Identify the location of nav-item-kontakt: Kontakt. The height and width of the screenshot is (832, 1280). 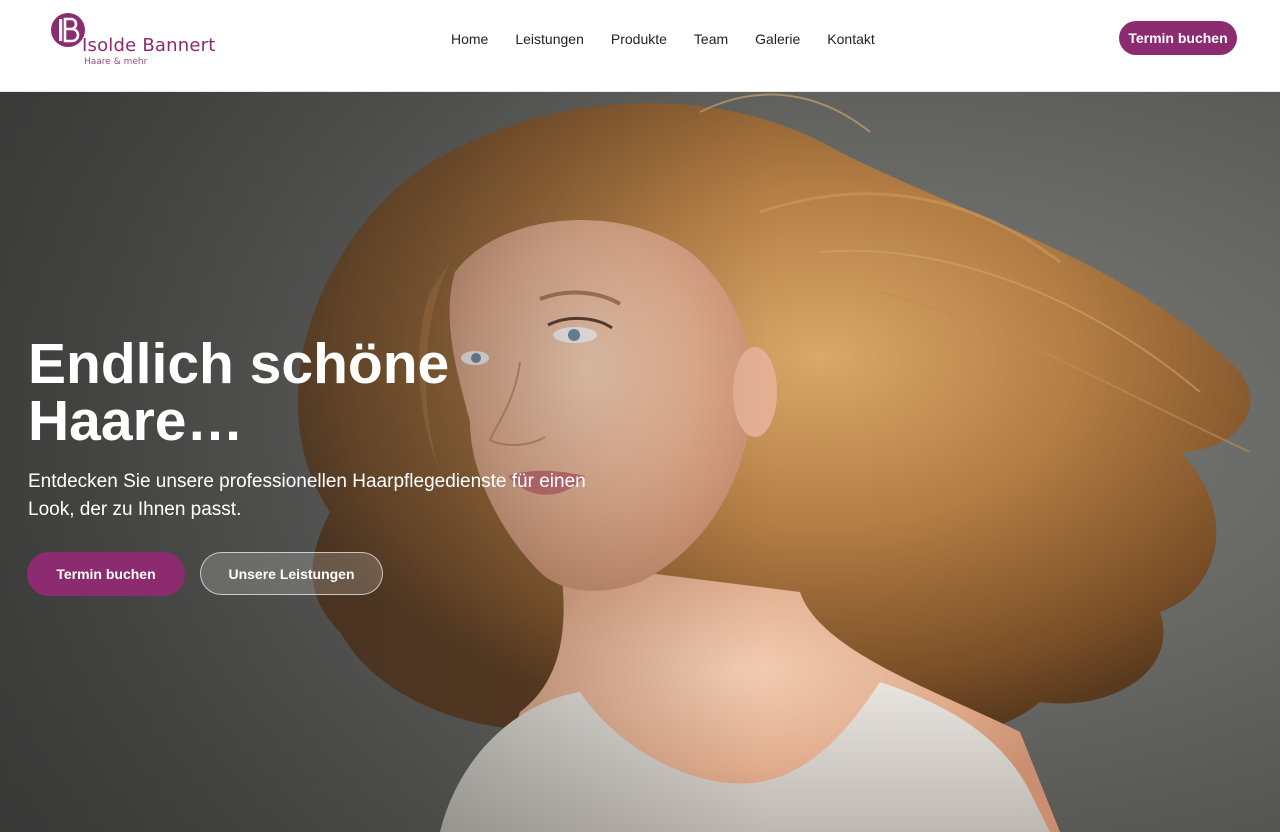
(850, 39).